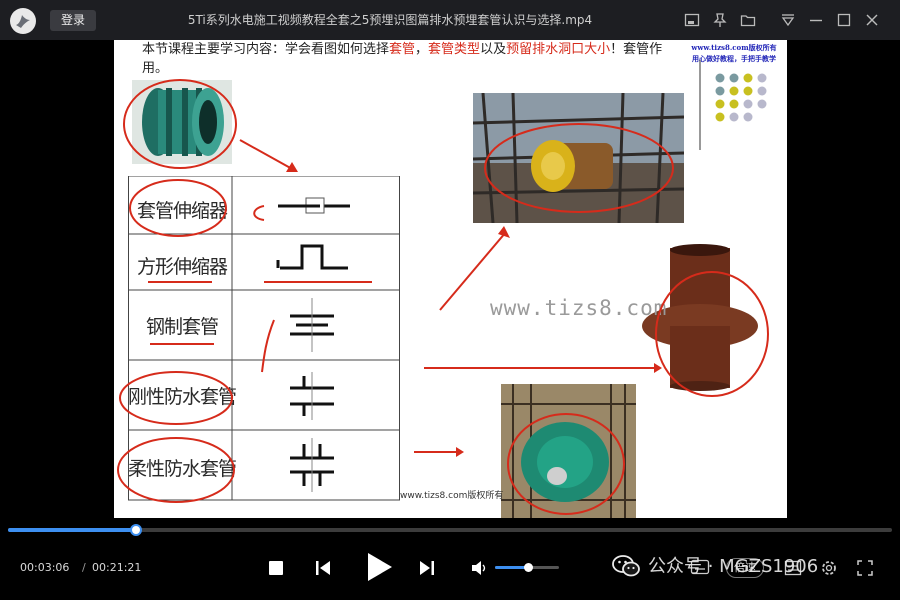 This screenshot has width=900, height=600. I want to click on minimize-icon, so click(816, 20).